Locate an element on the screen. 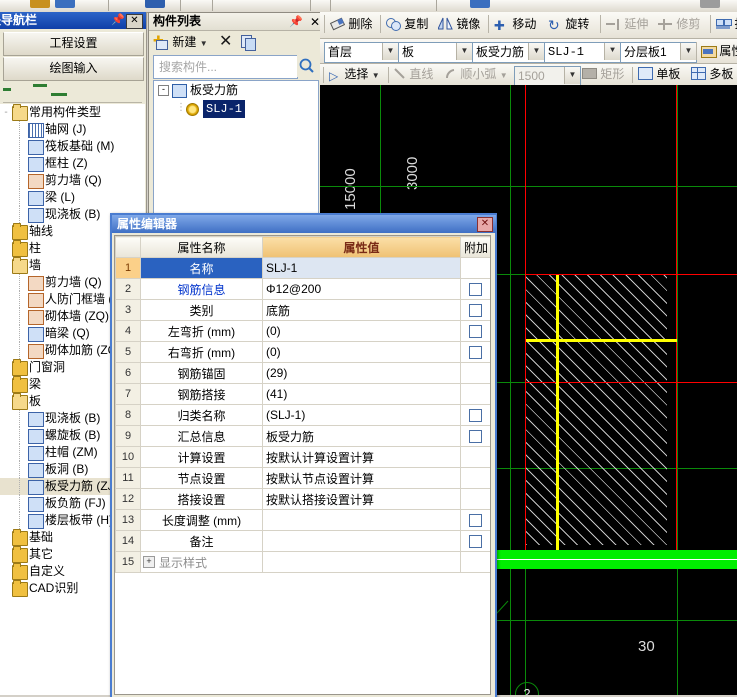 This screenshot has height=697, width=737. floor-select: 首层 ▼ is located at coordinates (361, 52).